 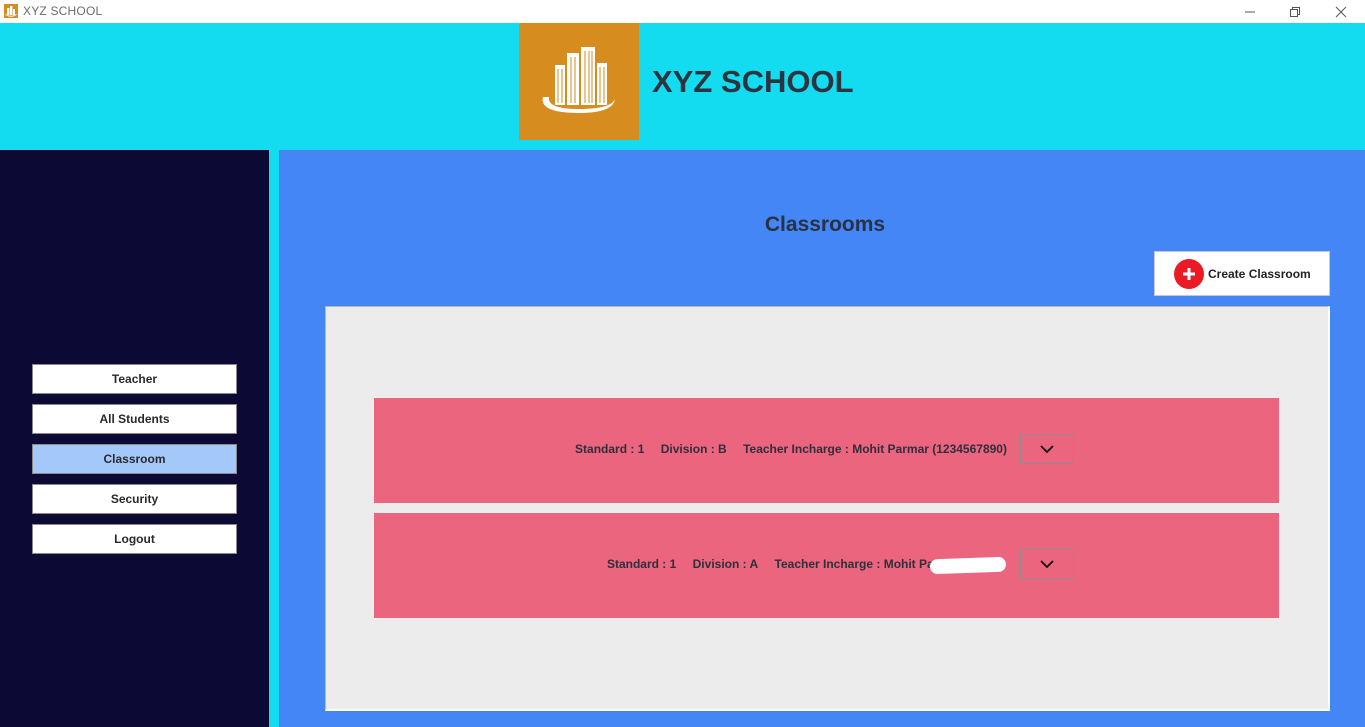 I want to click on create-classroom-button: Create Classroom, so click(x=1242, y=273).